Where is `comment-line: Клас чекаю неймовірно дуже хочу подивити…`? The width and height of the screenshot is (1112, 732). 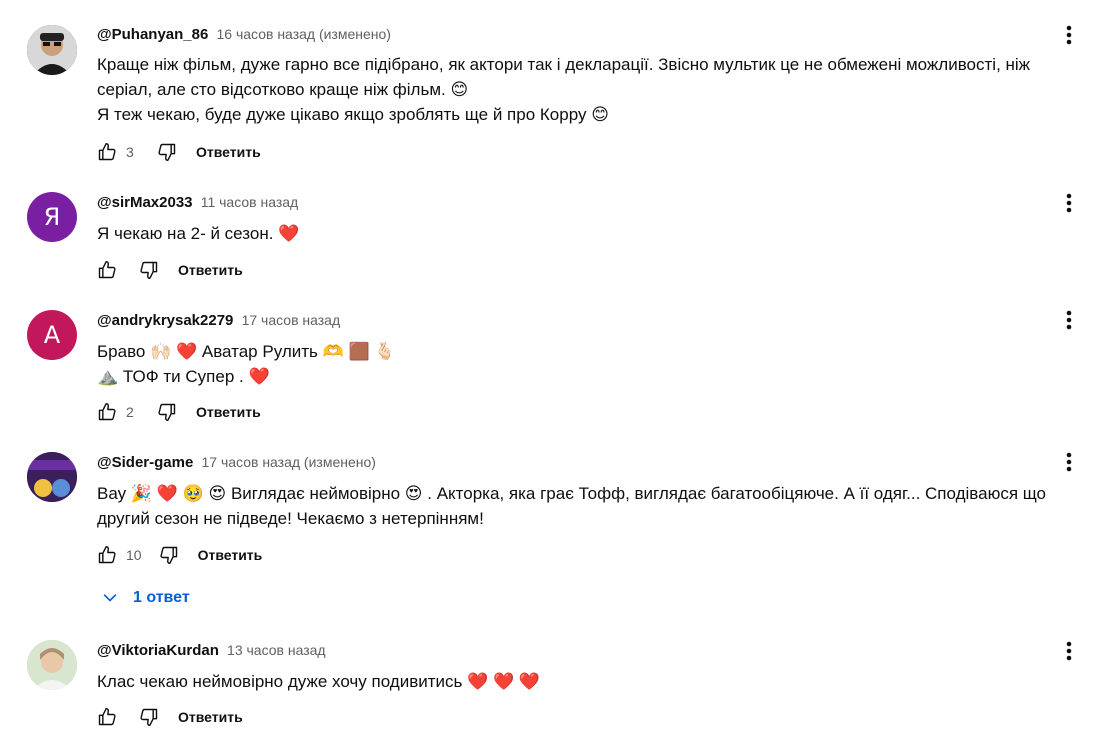 comment-line: Клас чекаю неймовірно дуже хочу подивити… is located at coordinates (319, 681).